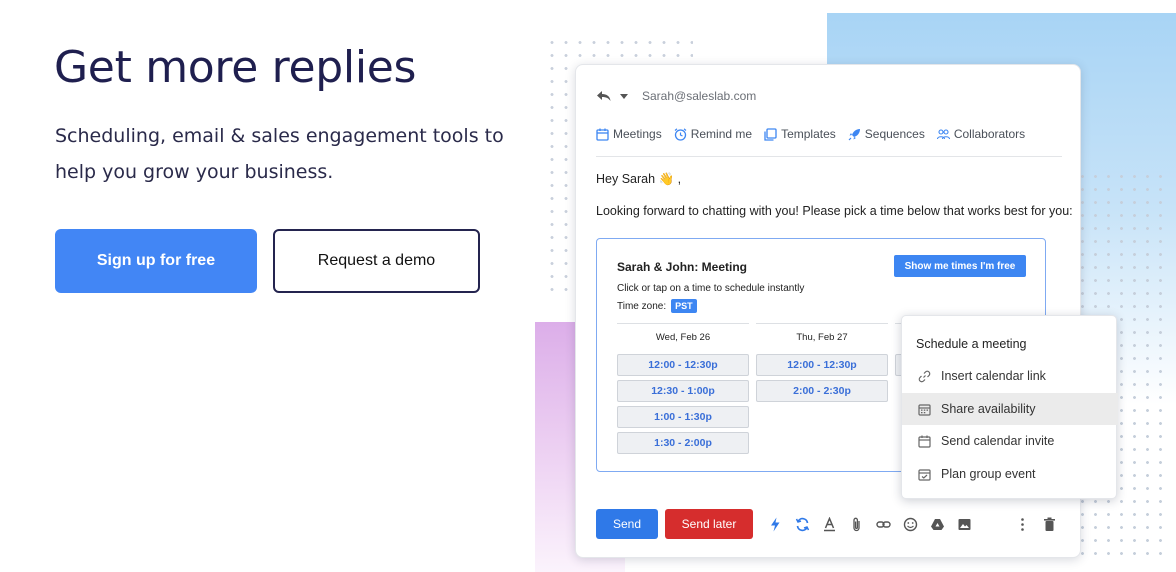 This screenshot has height=572, width=1176. I want to click on meeting-title: Sarah & John: Meeting, so click(682, 267).